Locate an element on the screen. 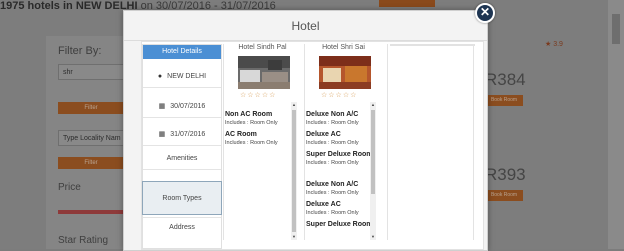  nav-city-label: NEW DELHI is located at coordinates (187, 76).